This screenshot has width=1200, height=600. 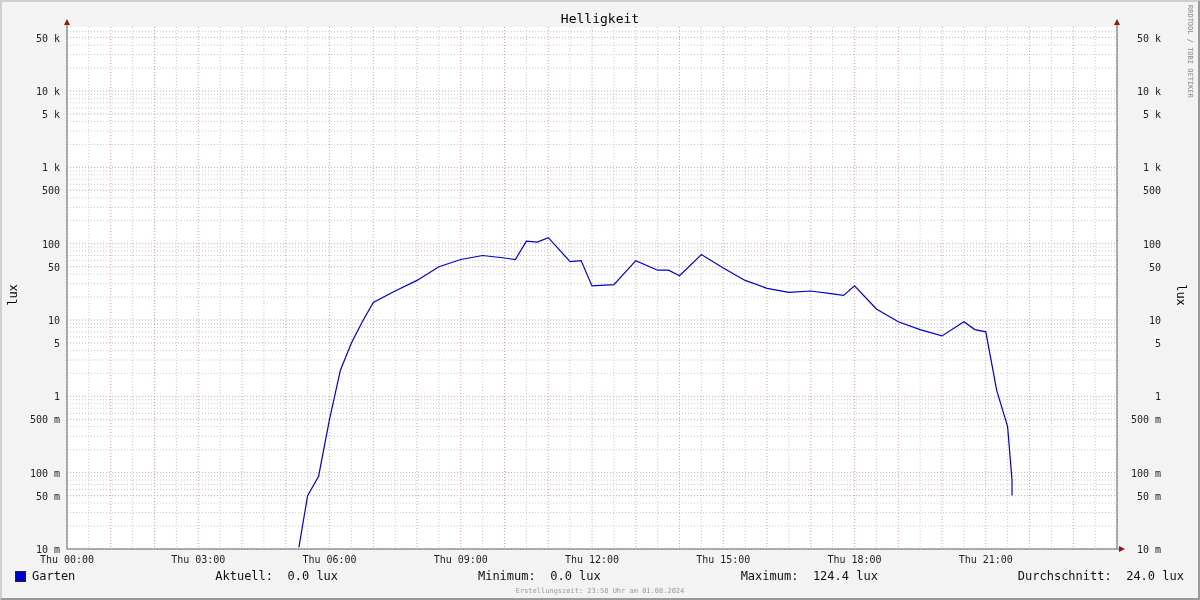 What do you see at coordinates (329, 559) in the screenshot?
I see `x-tick-label: Thu 06:00` at bounding box center [329, 559].